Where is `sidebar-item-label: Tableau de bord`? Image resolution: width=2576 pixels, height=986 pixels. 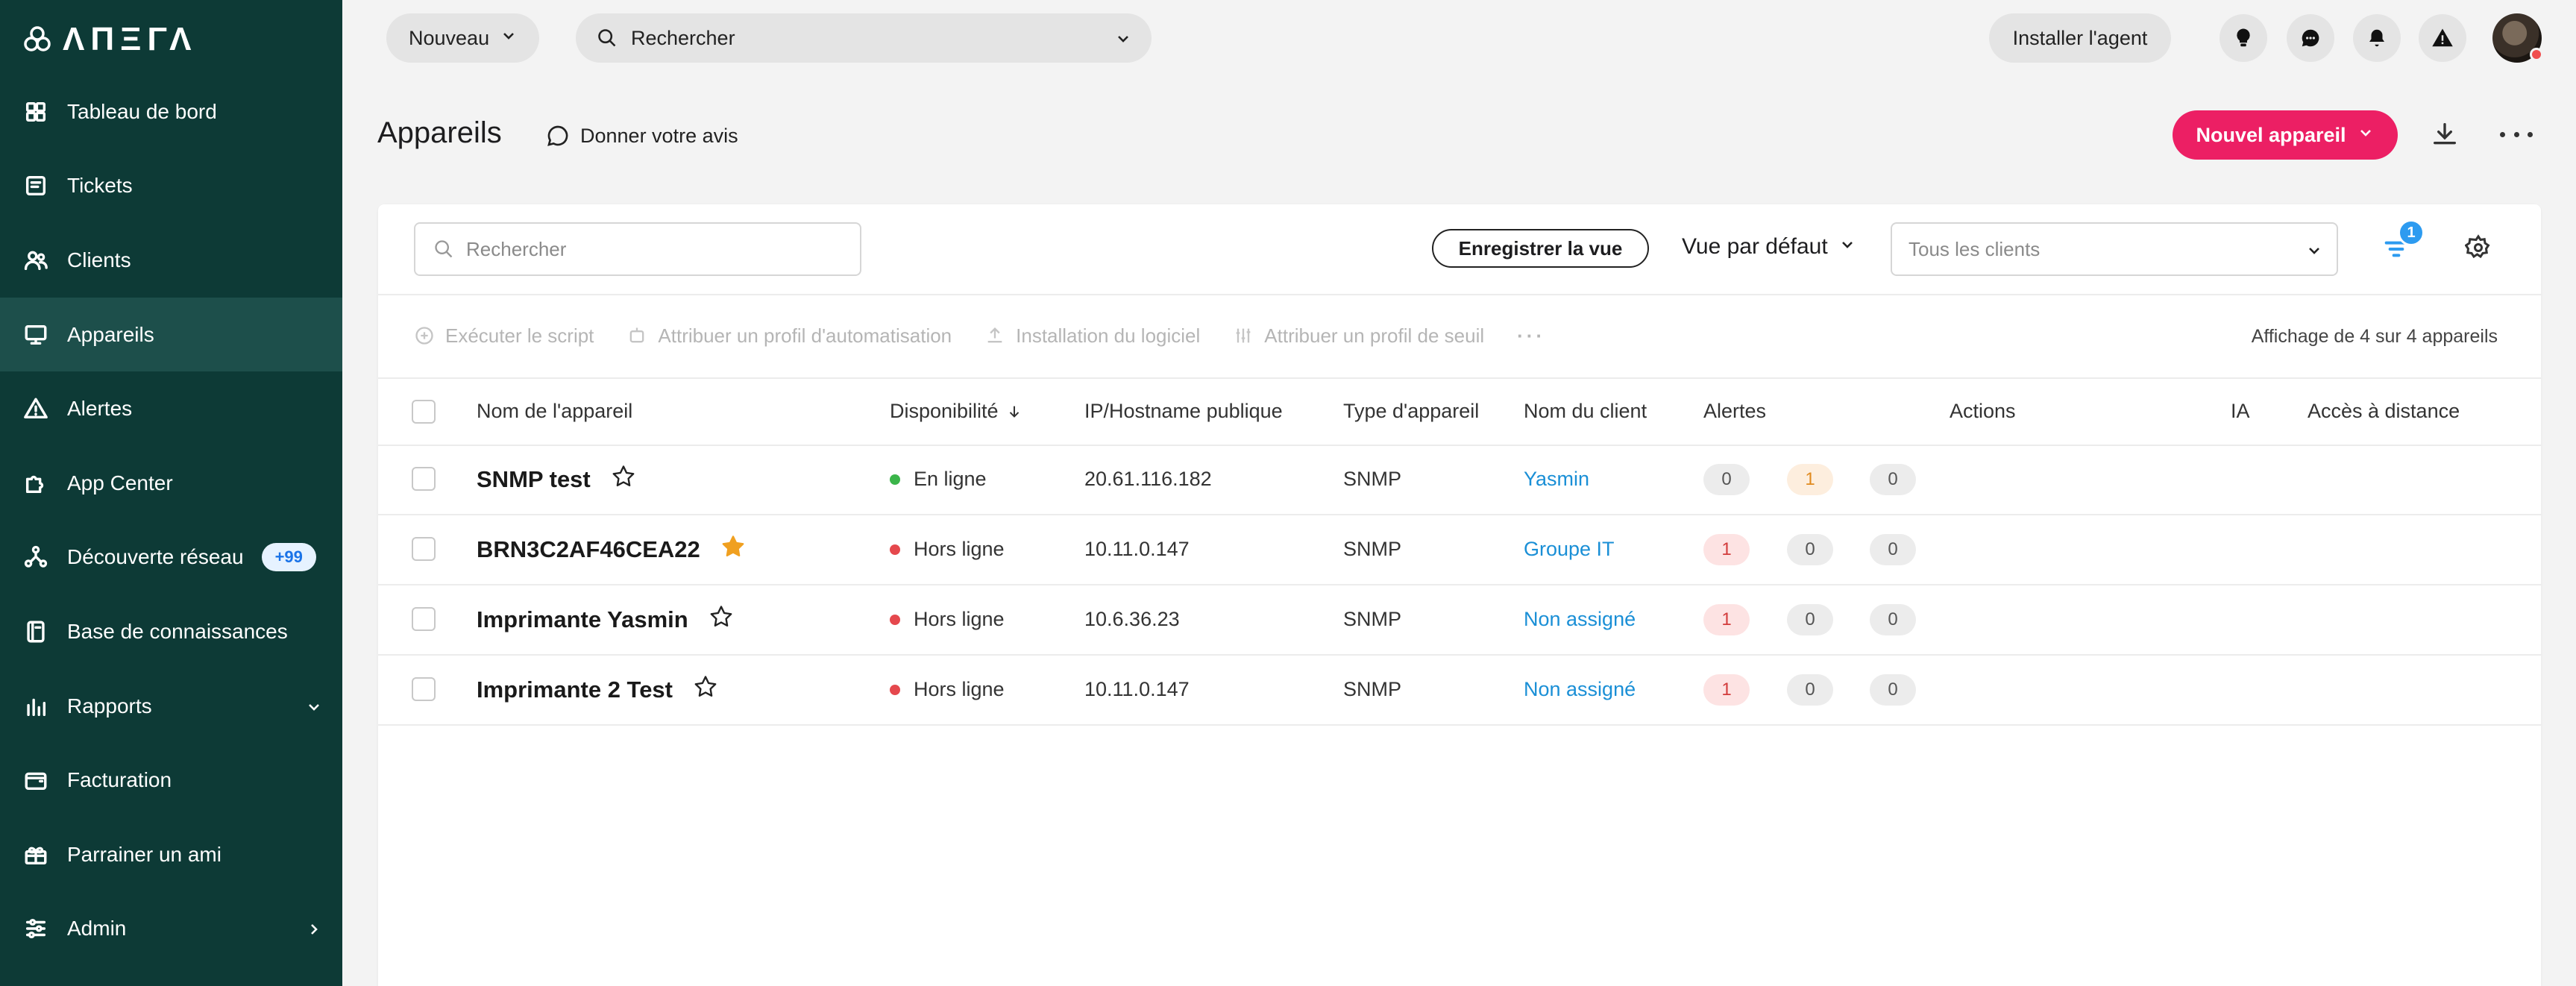
sidebar-item-label: Tableau de bord is located at coordinates (142, 111).